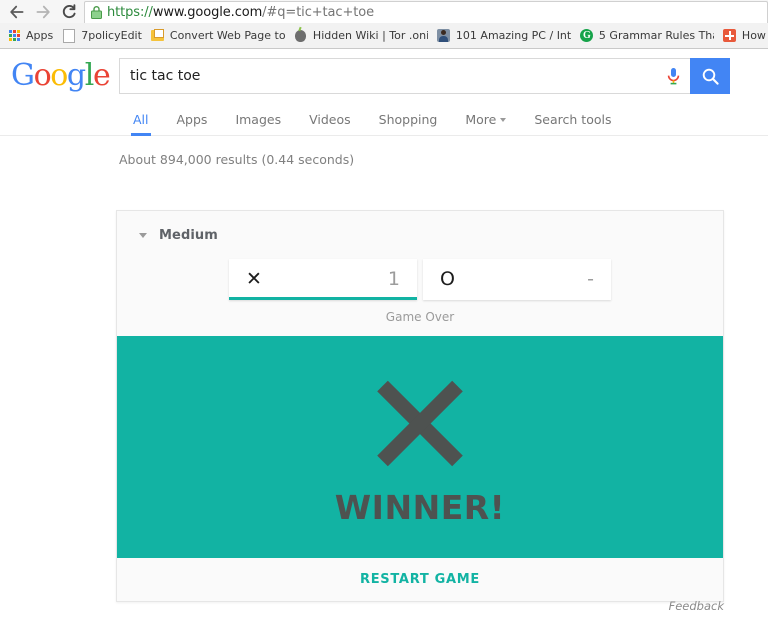 The width and height of the screenshot is (768, 640). I want to click on card-header: Medium, so click(420, 235).